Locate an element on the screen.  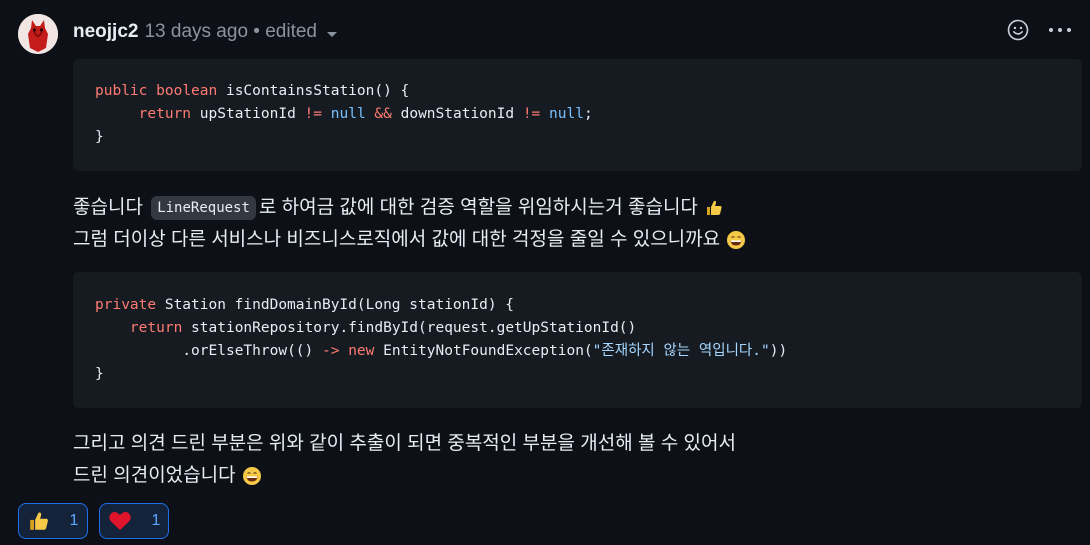
smiley-icon is located at coordinates (1018, 30).